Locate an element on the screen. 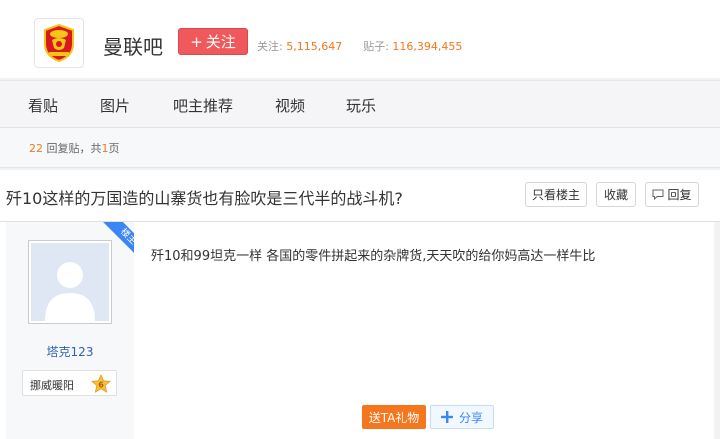 The width and height of the screenshot is (720, 439). page-edge is located at coordinates (717, 330).